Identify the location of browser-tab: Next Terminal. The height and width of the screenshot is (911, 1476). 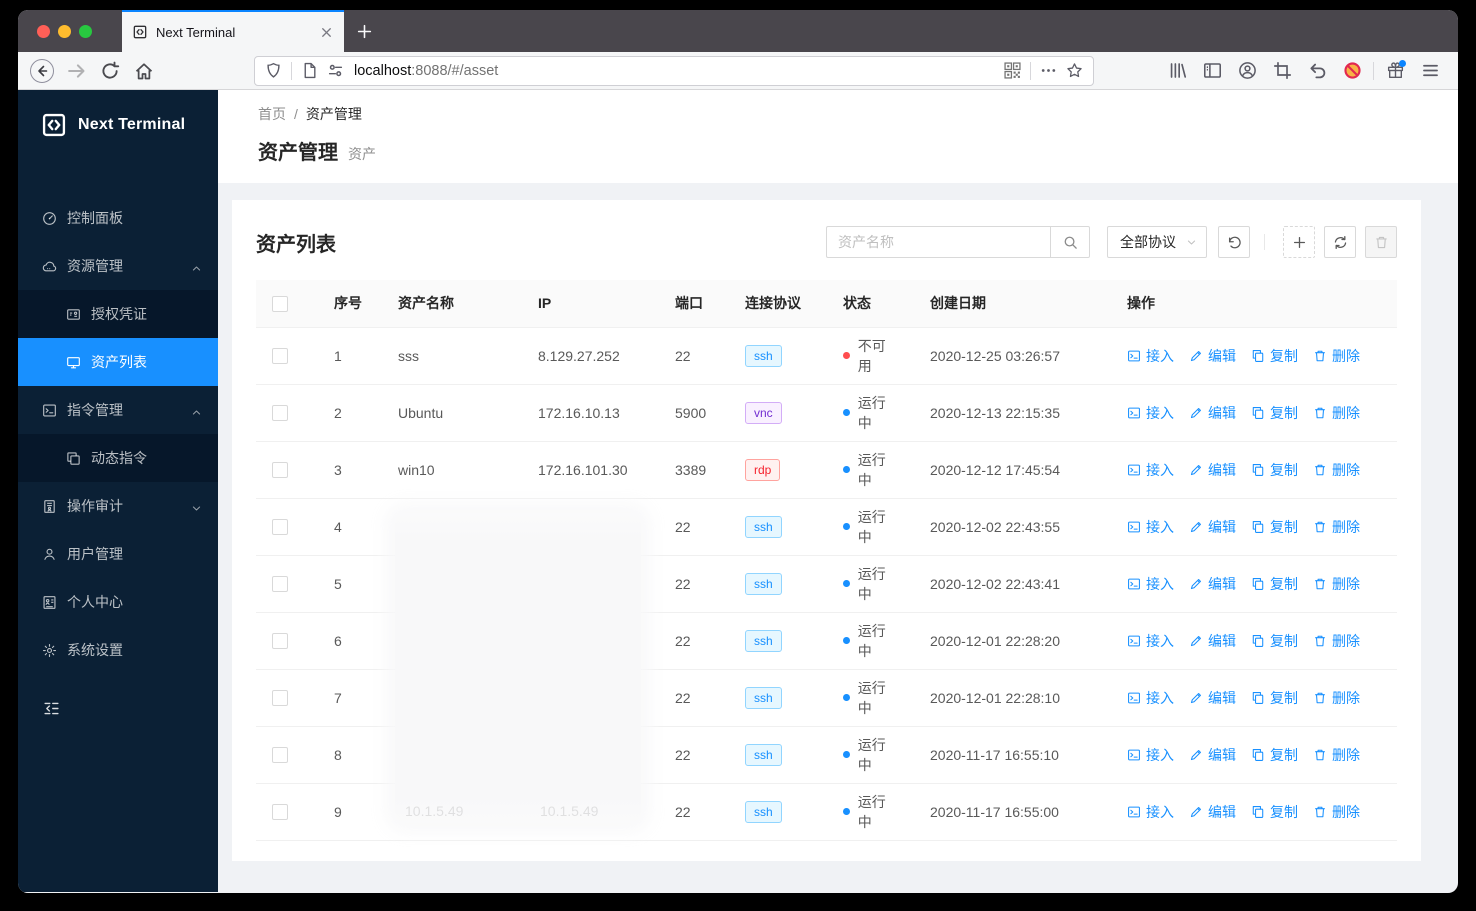
(233, 31).